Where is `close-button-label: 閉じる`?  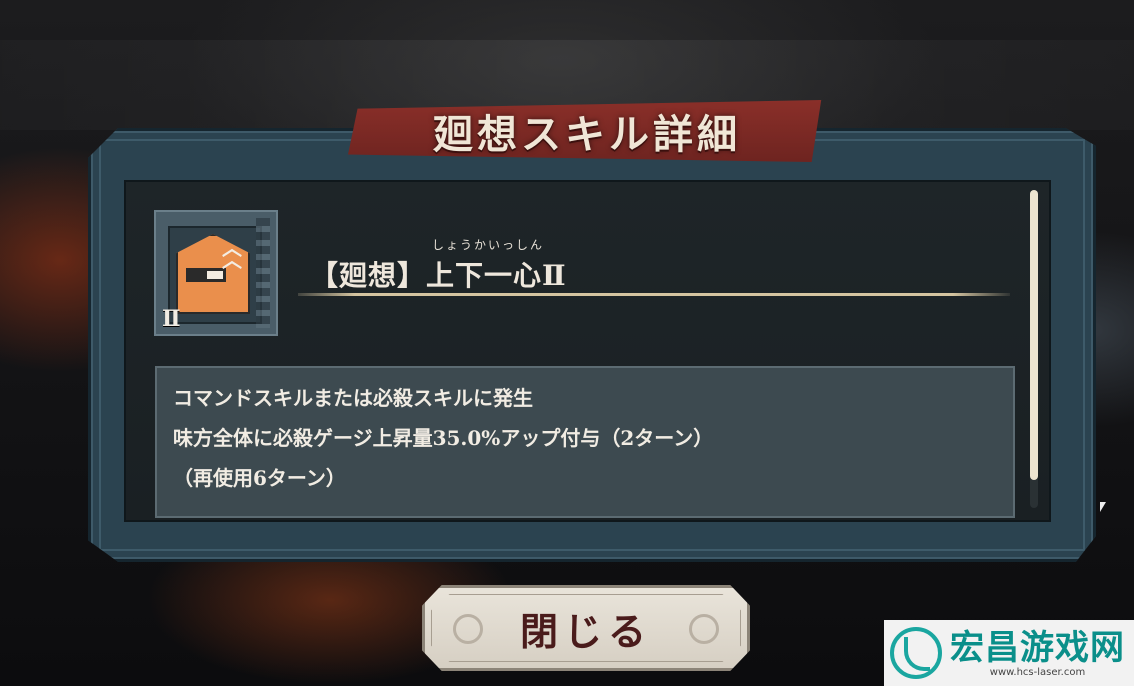 close-button-label: 閉じる is located at coordinates (585, 631).